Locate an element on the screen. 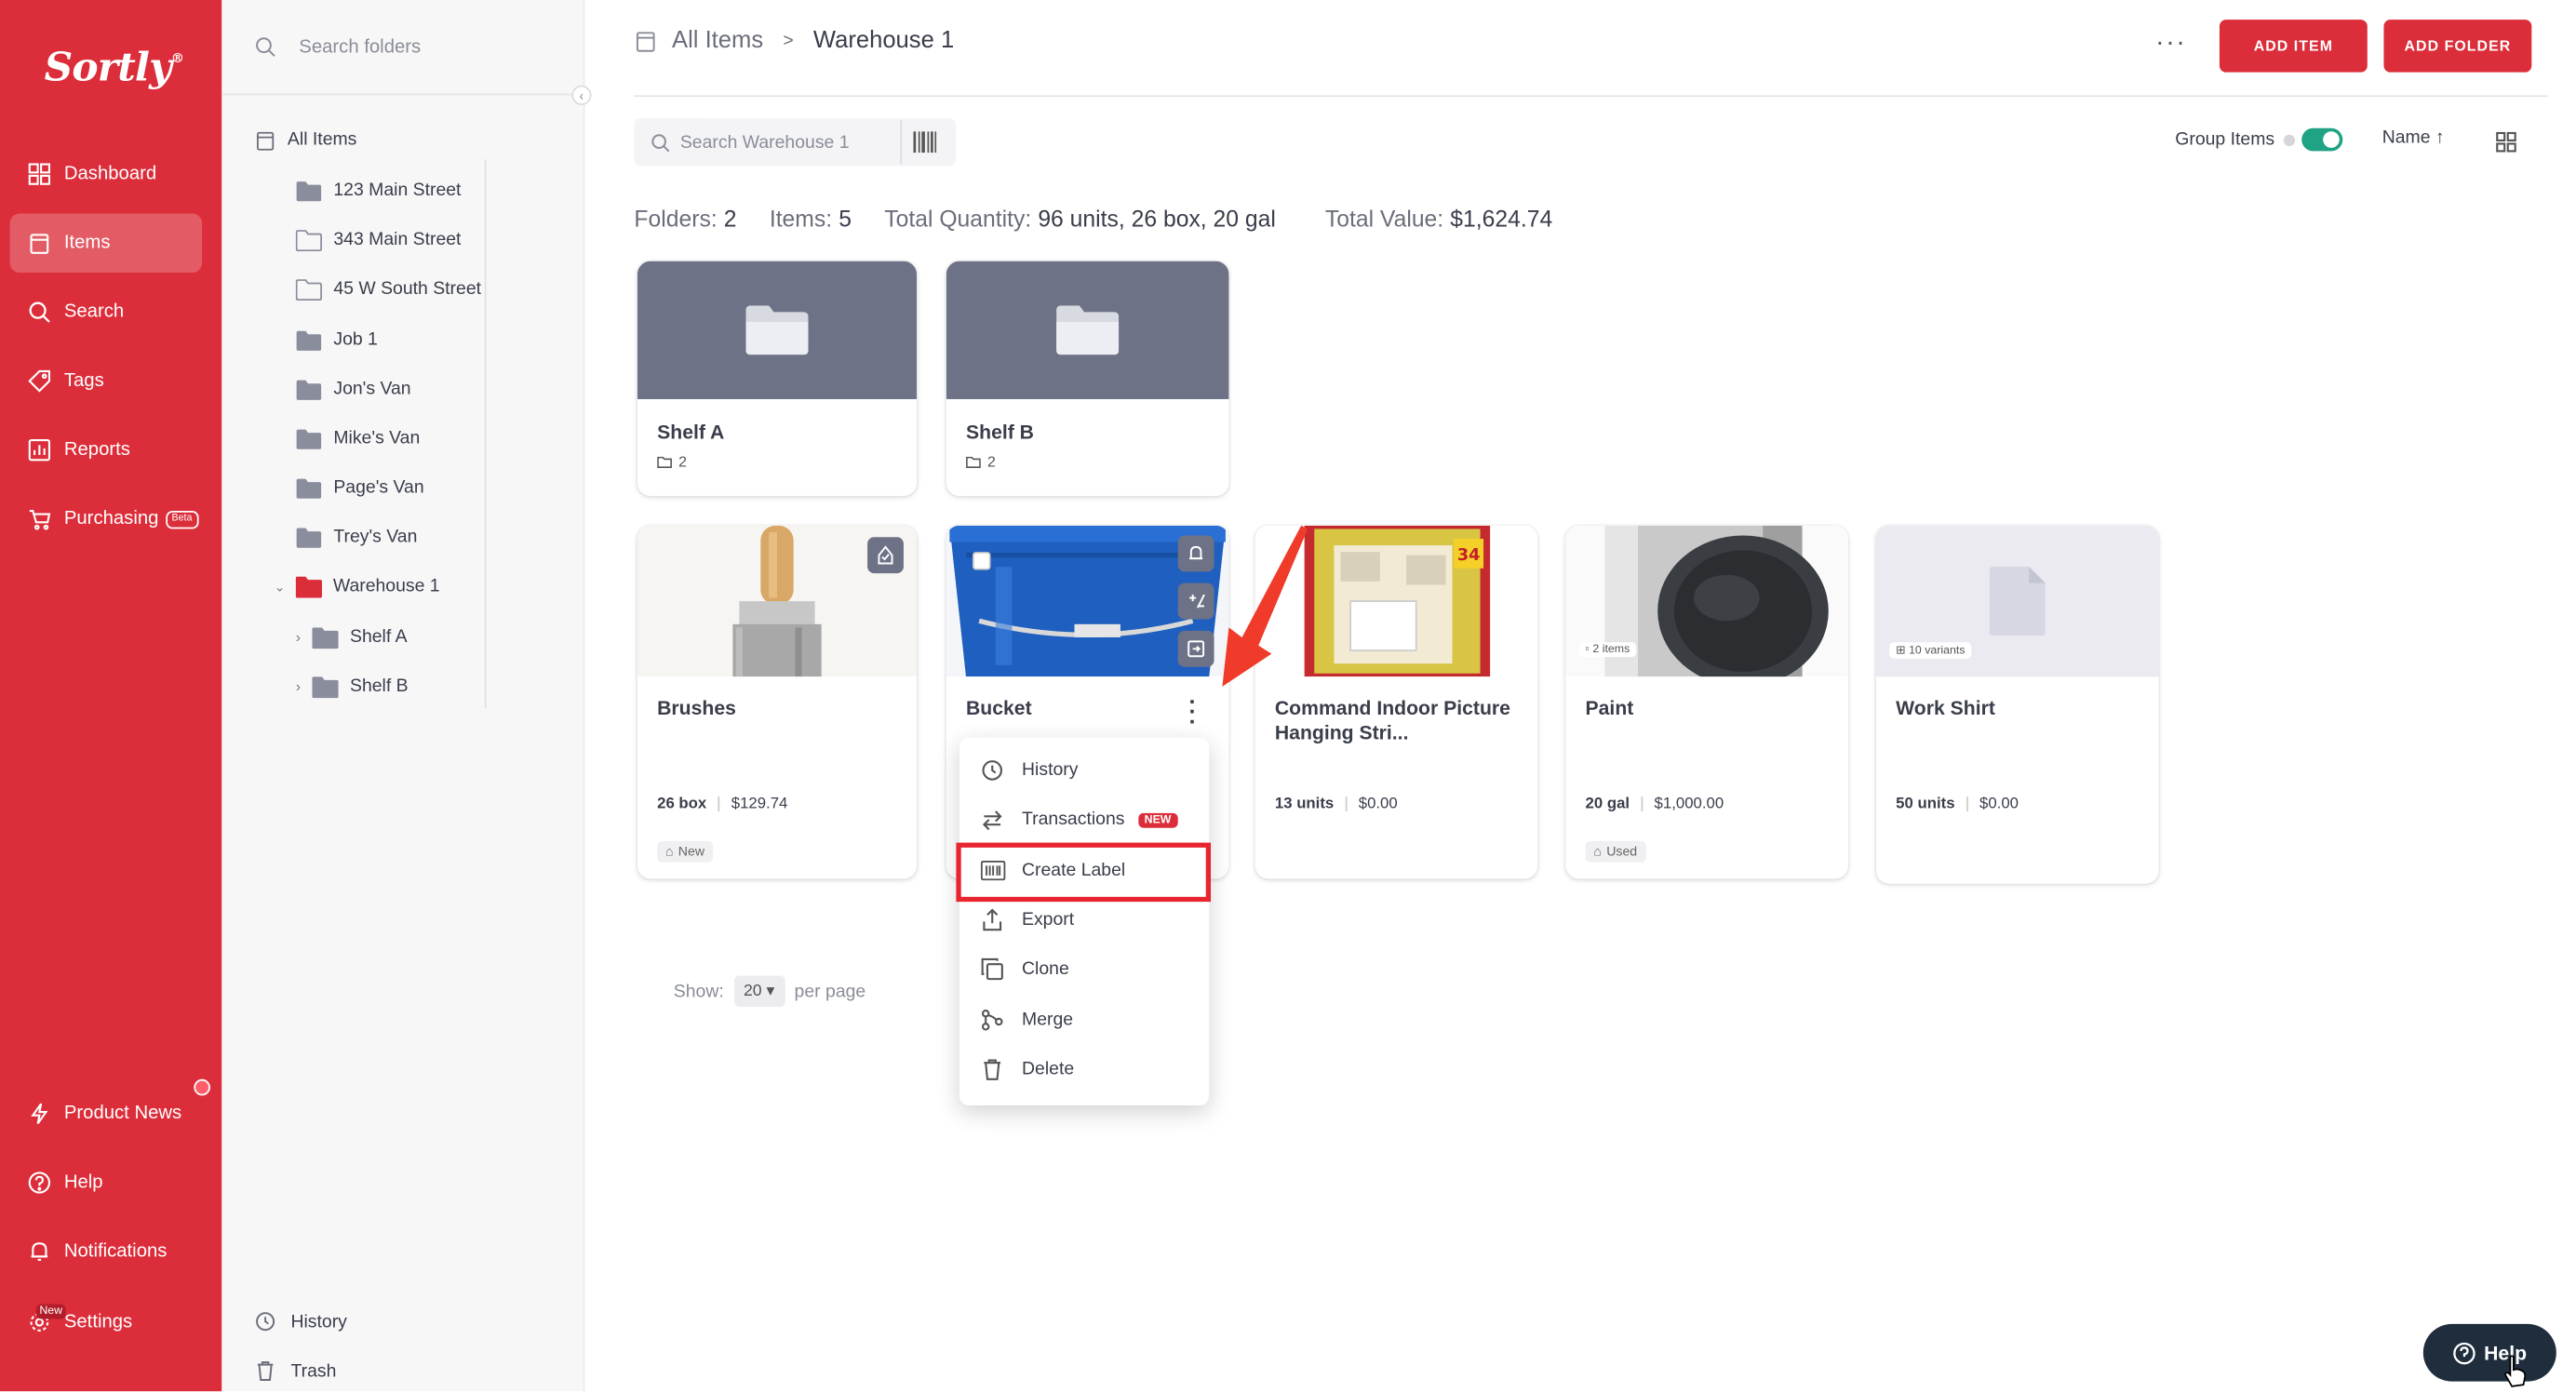  group-items-toggle: Group Items is located at coordinates (2258, 139).